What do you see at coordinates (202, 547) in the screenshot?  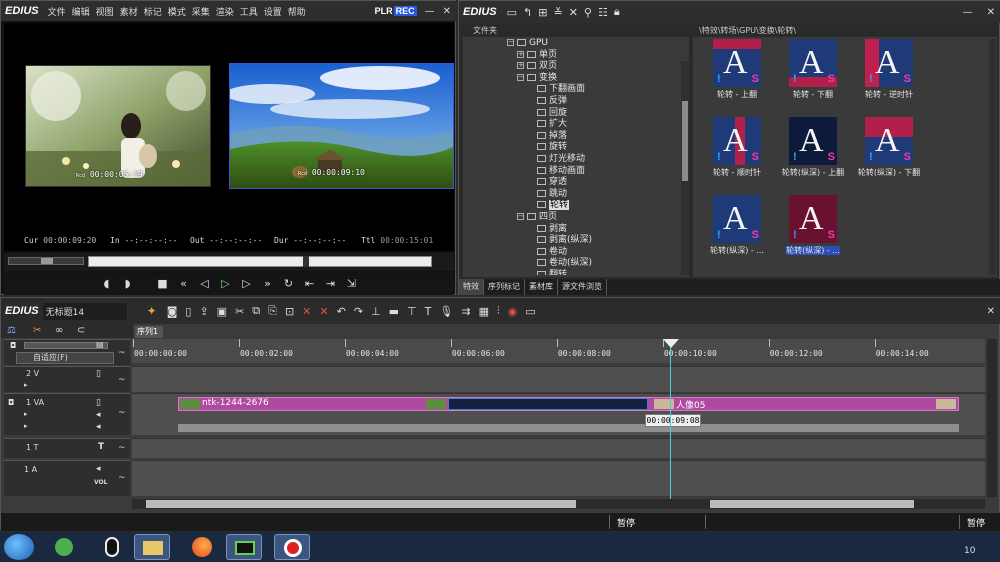 I see `taskbar-app-firefox` at bounding box center [202, 547].